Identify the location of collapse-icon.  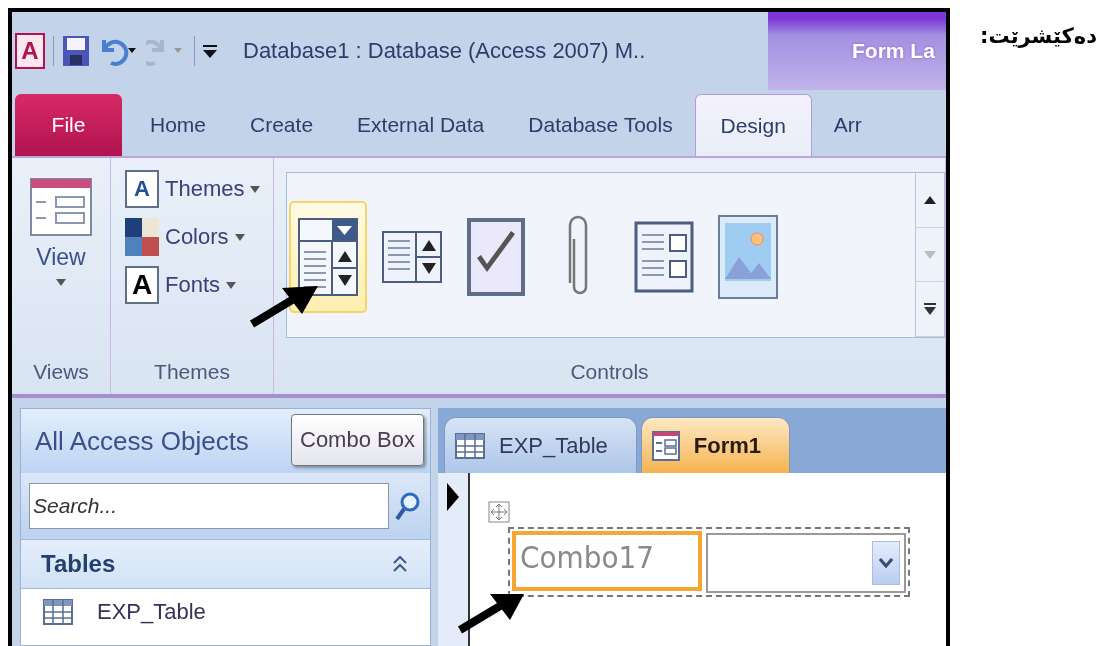
(400, 564).